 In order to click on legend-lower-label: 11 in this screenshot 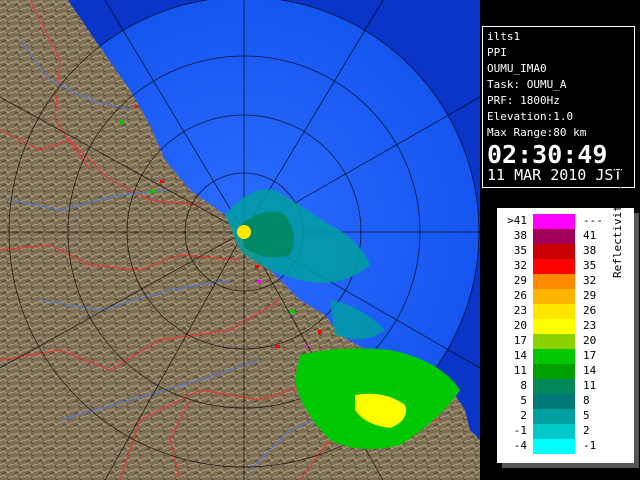, I will do `click(520, 370)`.